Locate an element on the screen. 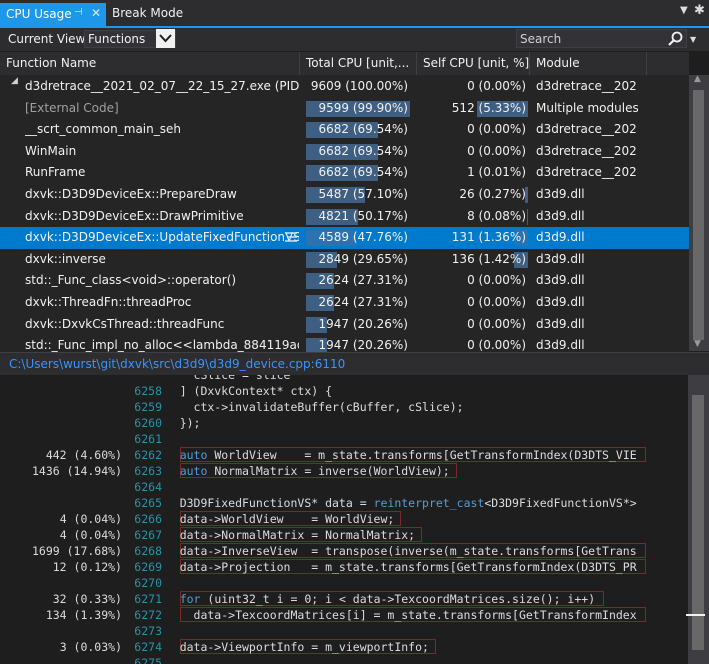 The height and width of the screenshot is (664, 709). total-cpu-value: 9609 (100.00%) is located at coordinates (359, 86).